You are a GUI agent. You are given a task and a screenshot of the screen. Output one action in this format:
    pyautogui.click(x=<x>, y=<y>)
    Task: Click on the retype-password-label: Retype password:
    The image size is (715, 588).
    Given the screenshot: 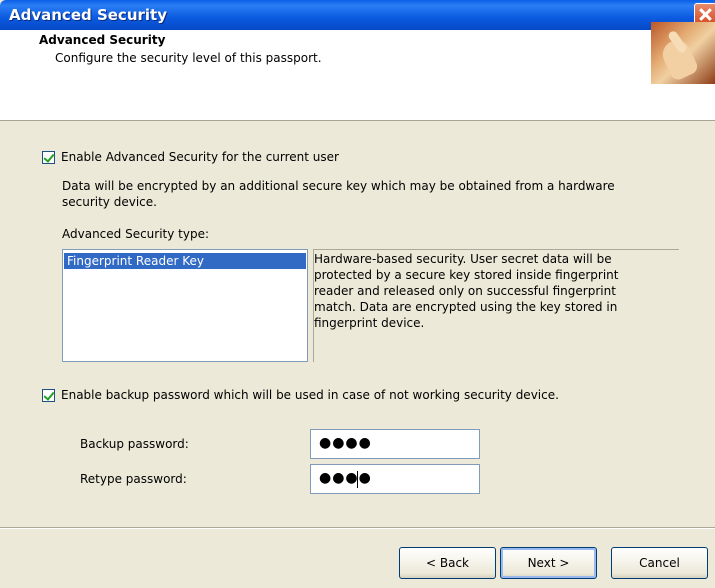 What is the action you would take?
    pyautogui.click(x=133, y=479)
    